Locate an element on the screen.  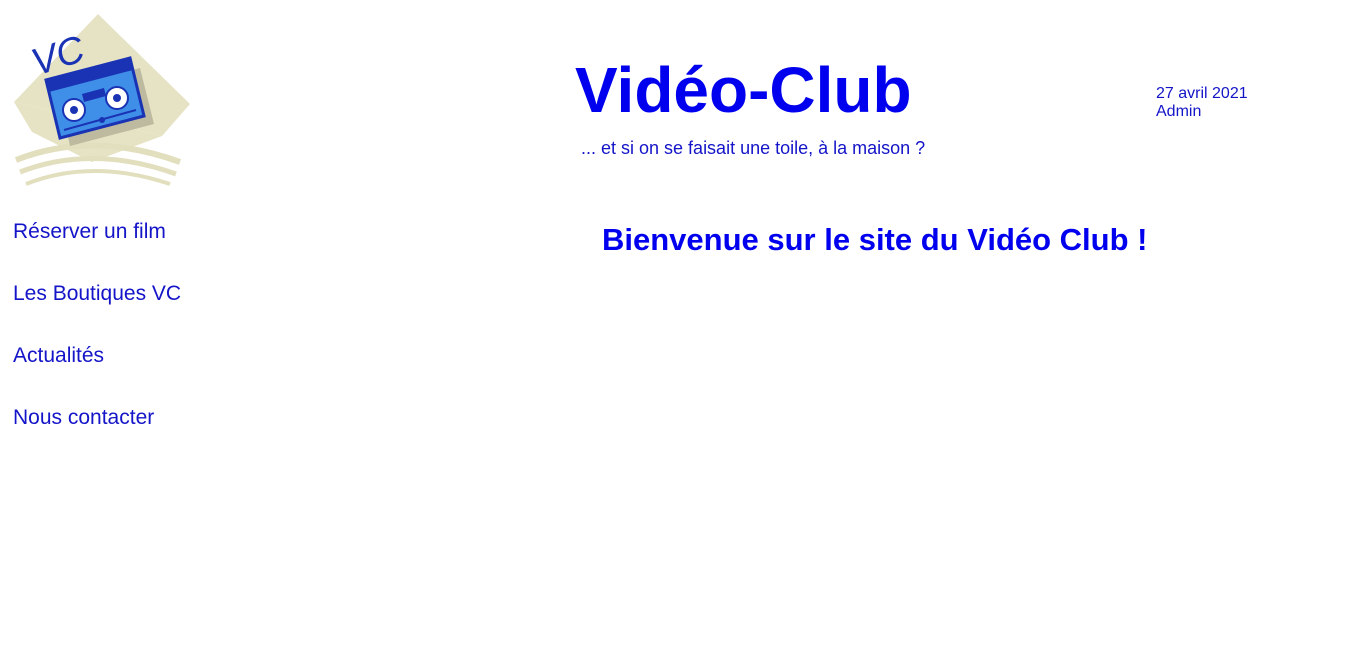
cassette-logo-icon: VC is located at coordinates (102, 100).